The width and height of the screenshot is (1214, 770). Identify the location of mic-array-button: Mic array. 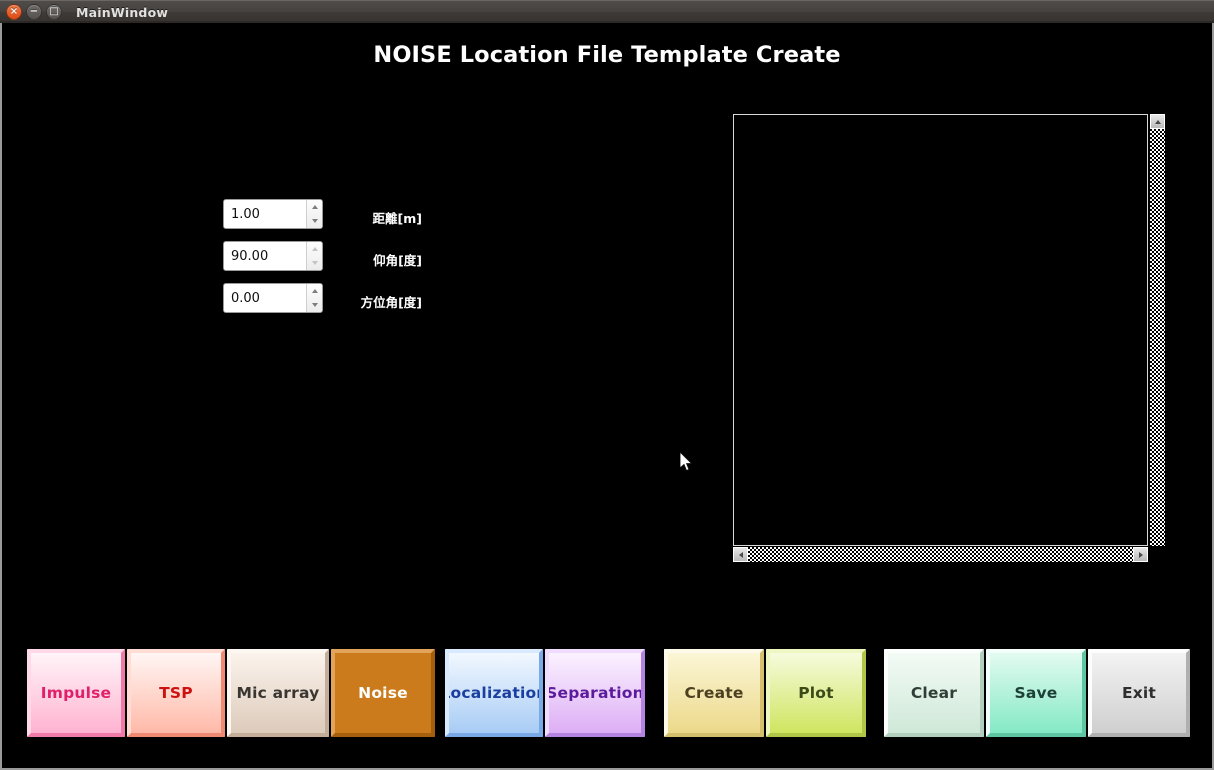
(278, 693).